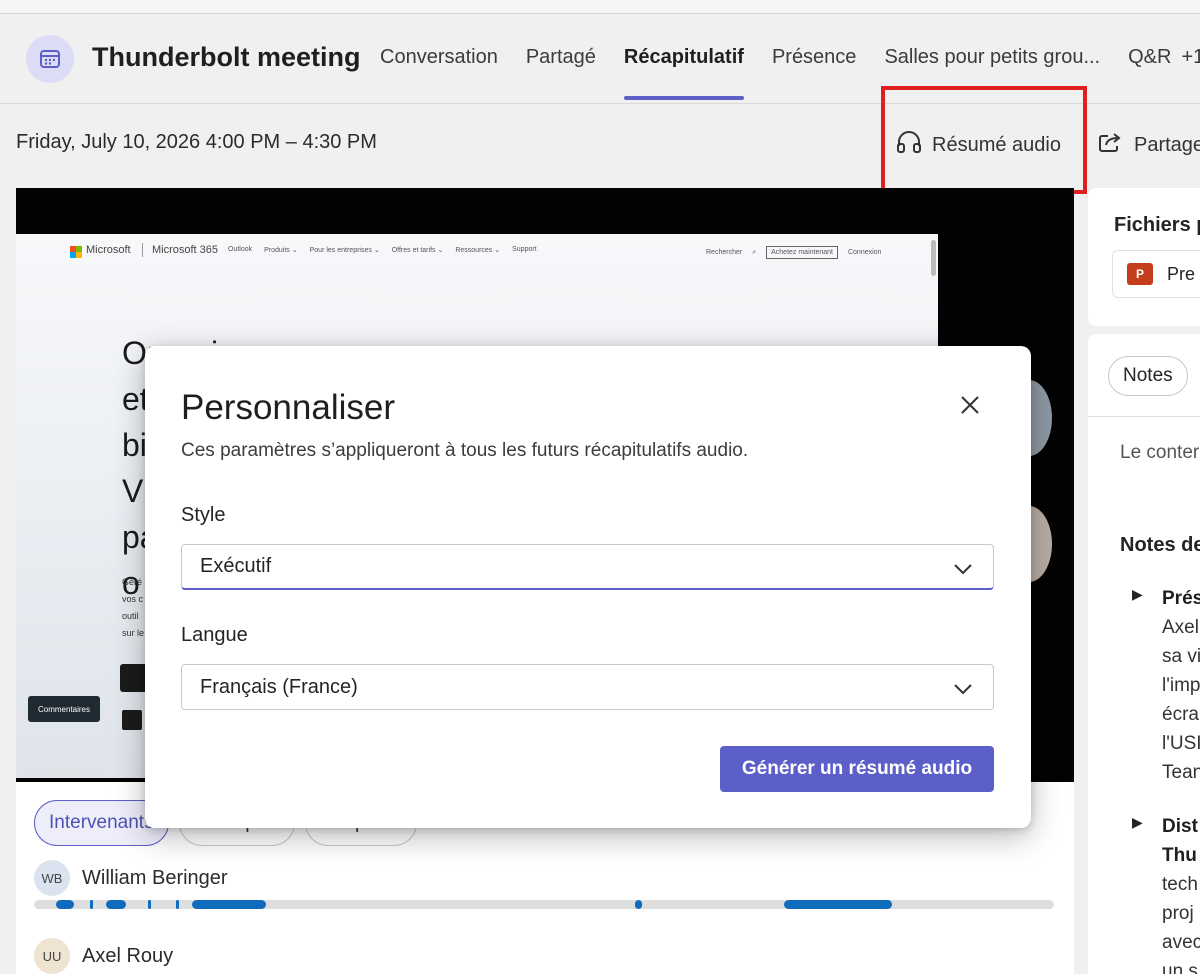 Image resolution: width=1200 pixels, height=974 pixels. What do you see at coordinates (288, 407) in the screenshot?
I see `dialog-title: Personnaliser` at bounding box center [288, 407].